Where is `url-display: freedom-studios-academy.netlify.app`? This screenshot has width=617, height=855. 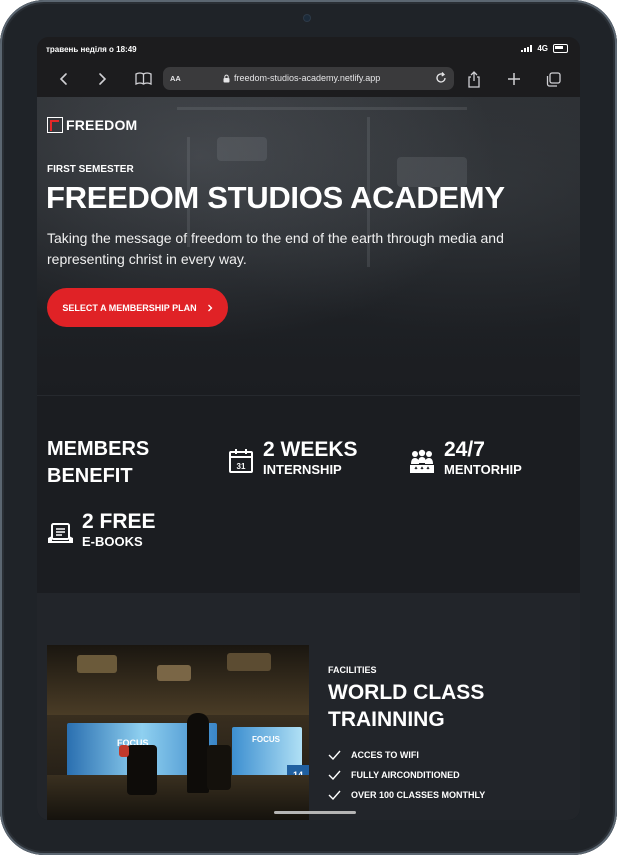 url-display: freedom-studios-academy.netlify.app is located at coordinates (301, 78).